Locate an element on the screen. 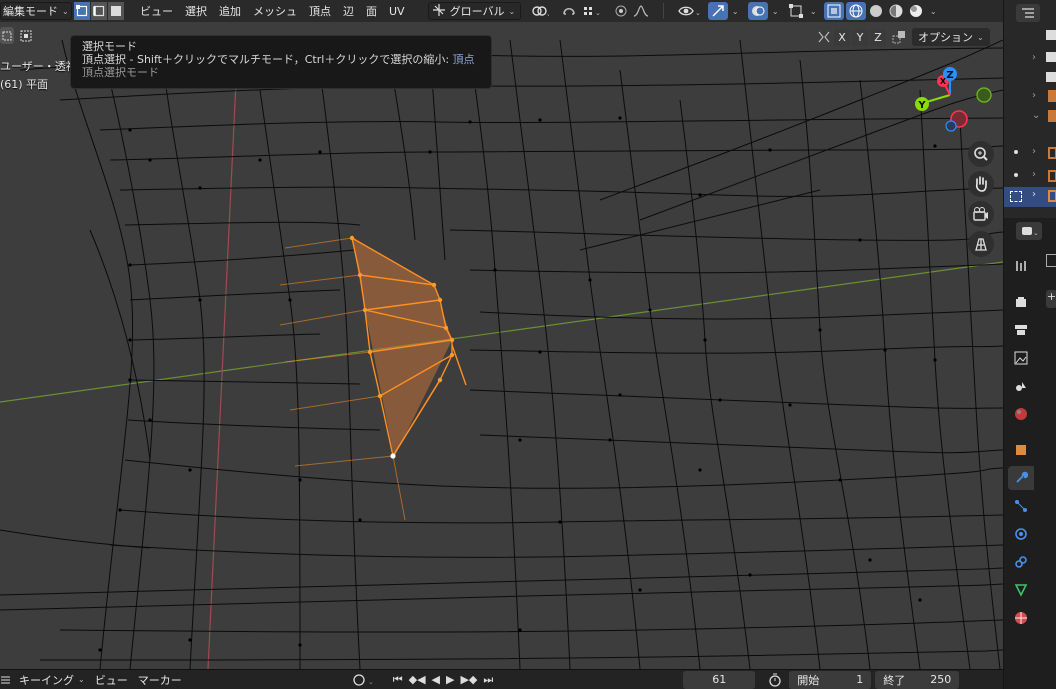 Image resolution: width=1056 pixels, height=689 pixels. mesh-object-icon is located at coordinates (1052, 176).